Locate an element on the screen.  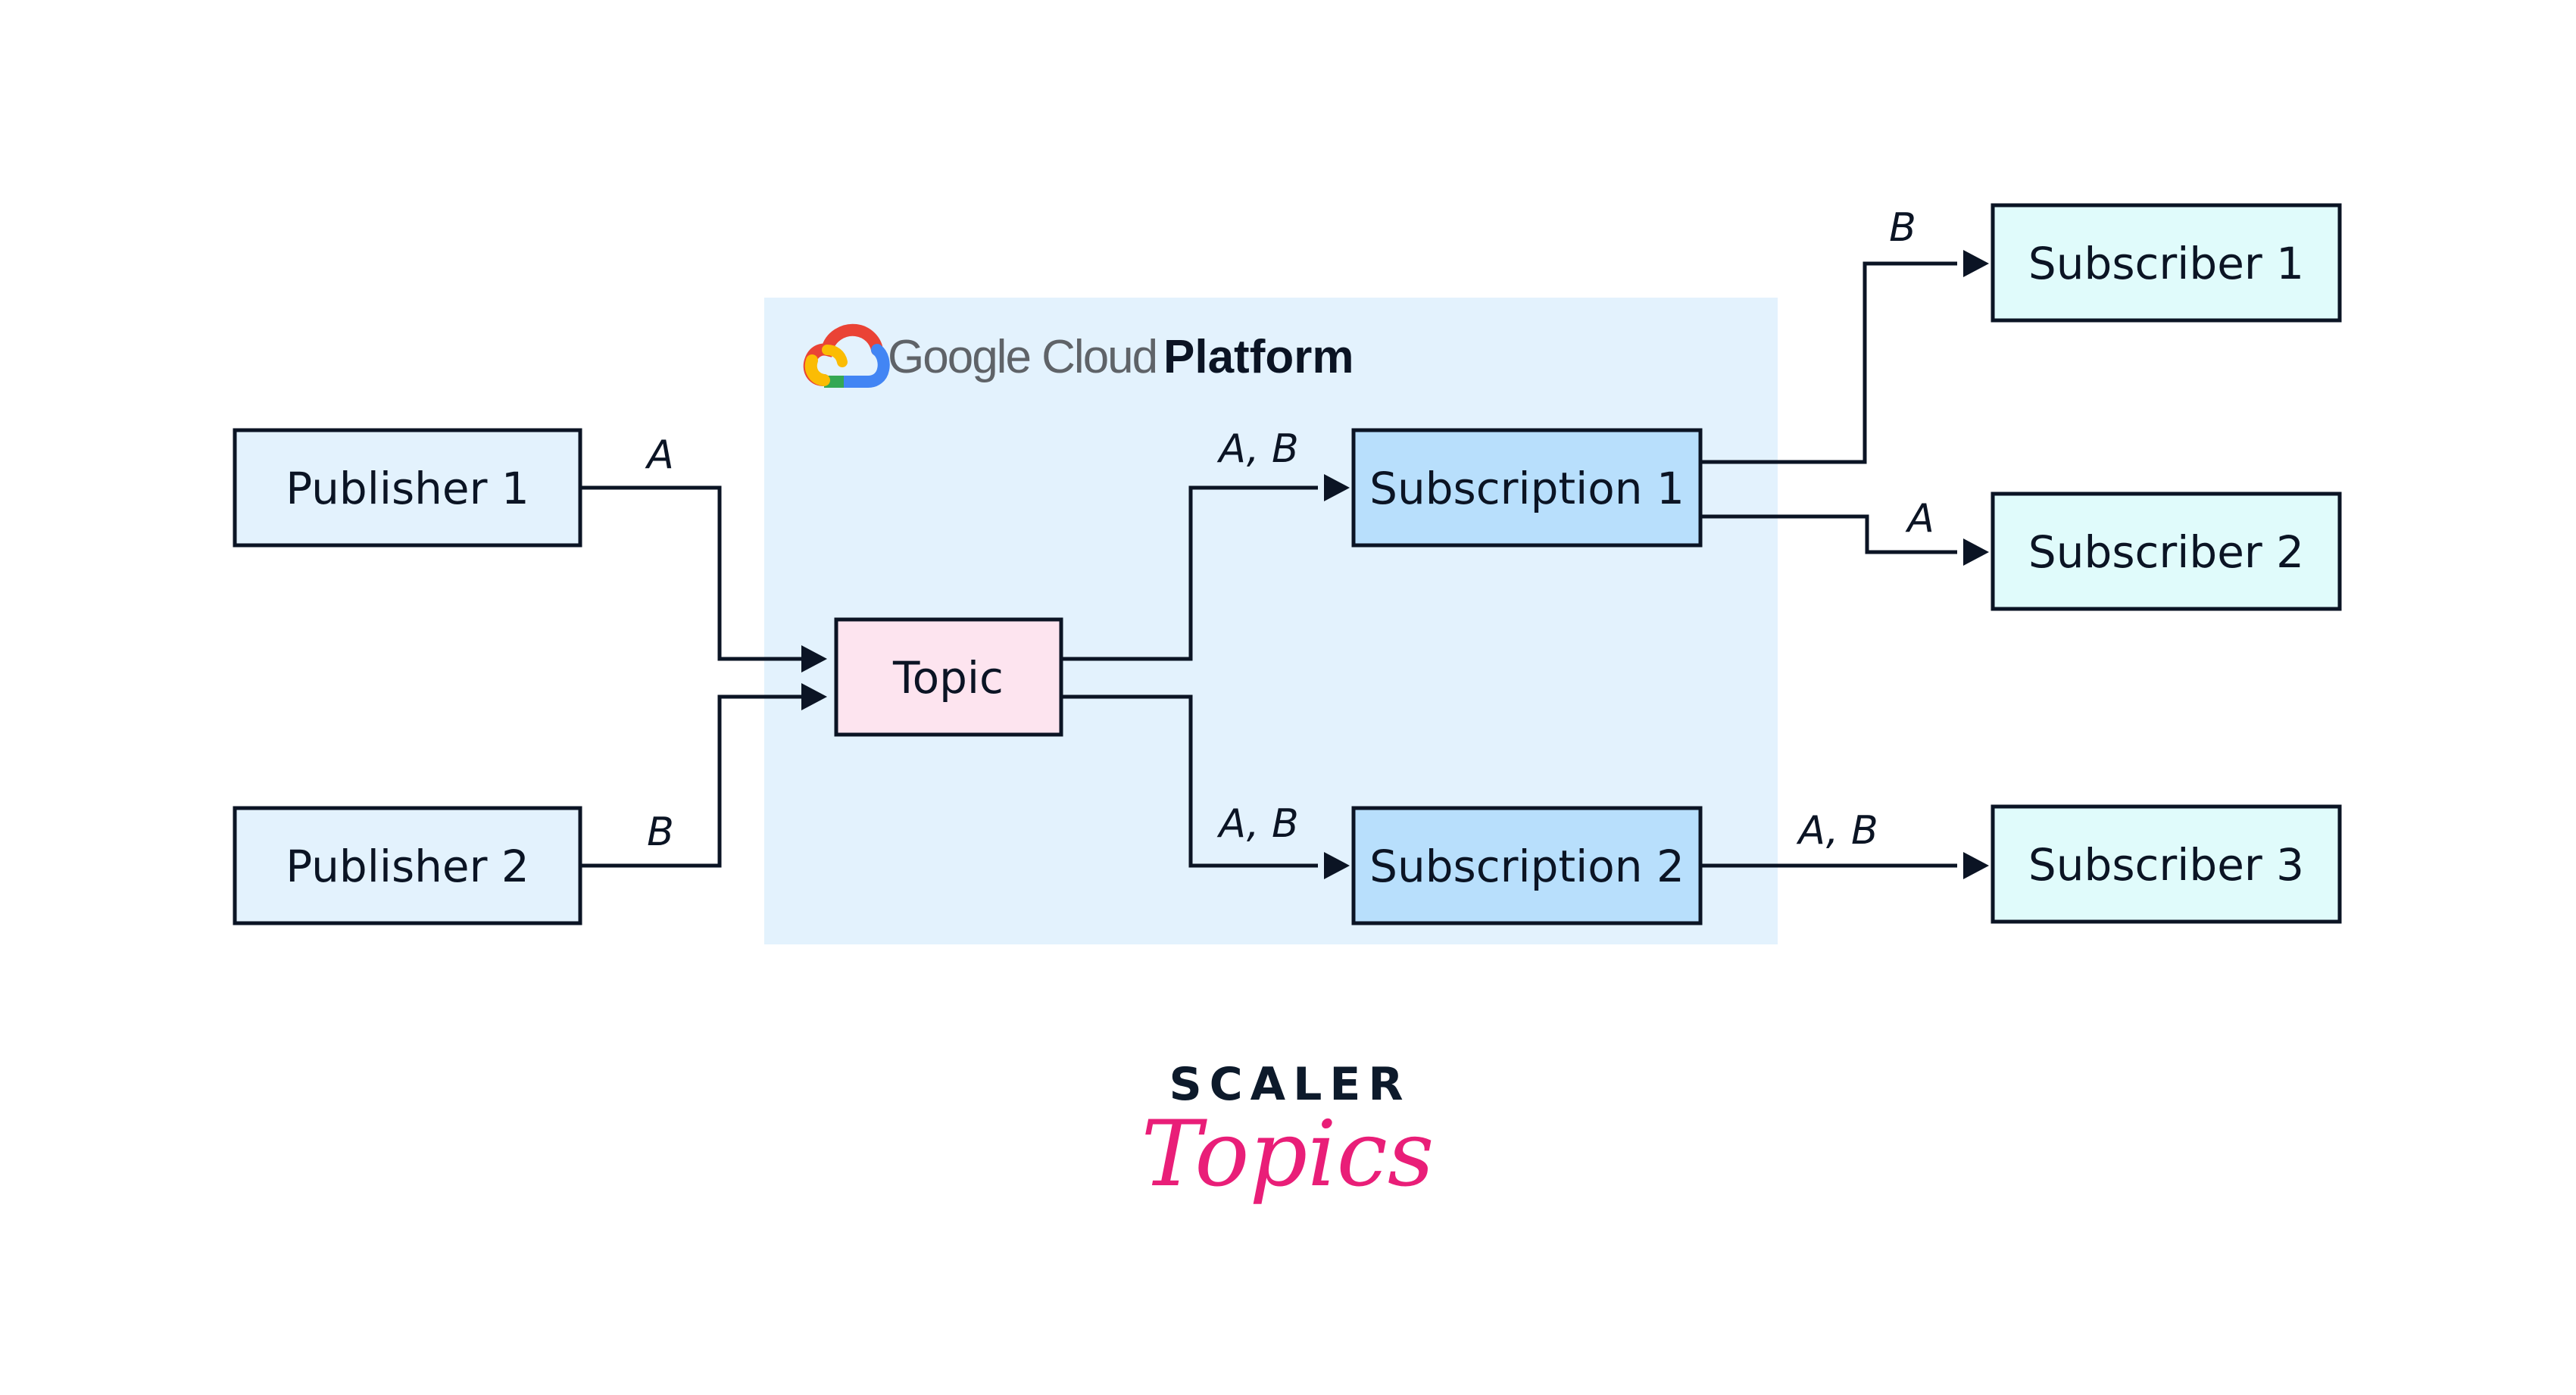
node-label: Topic is located at coordinates (948, 678).